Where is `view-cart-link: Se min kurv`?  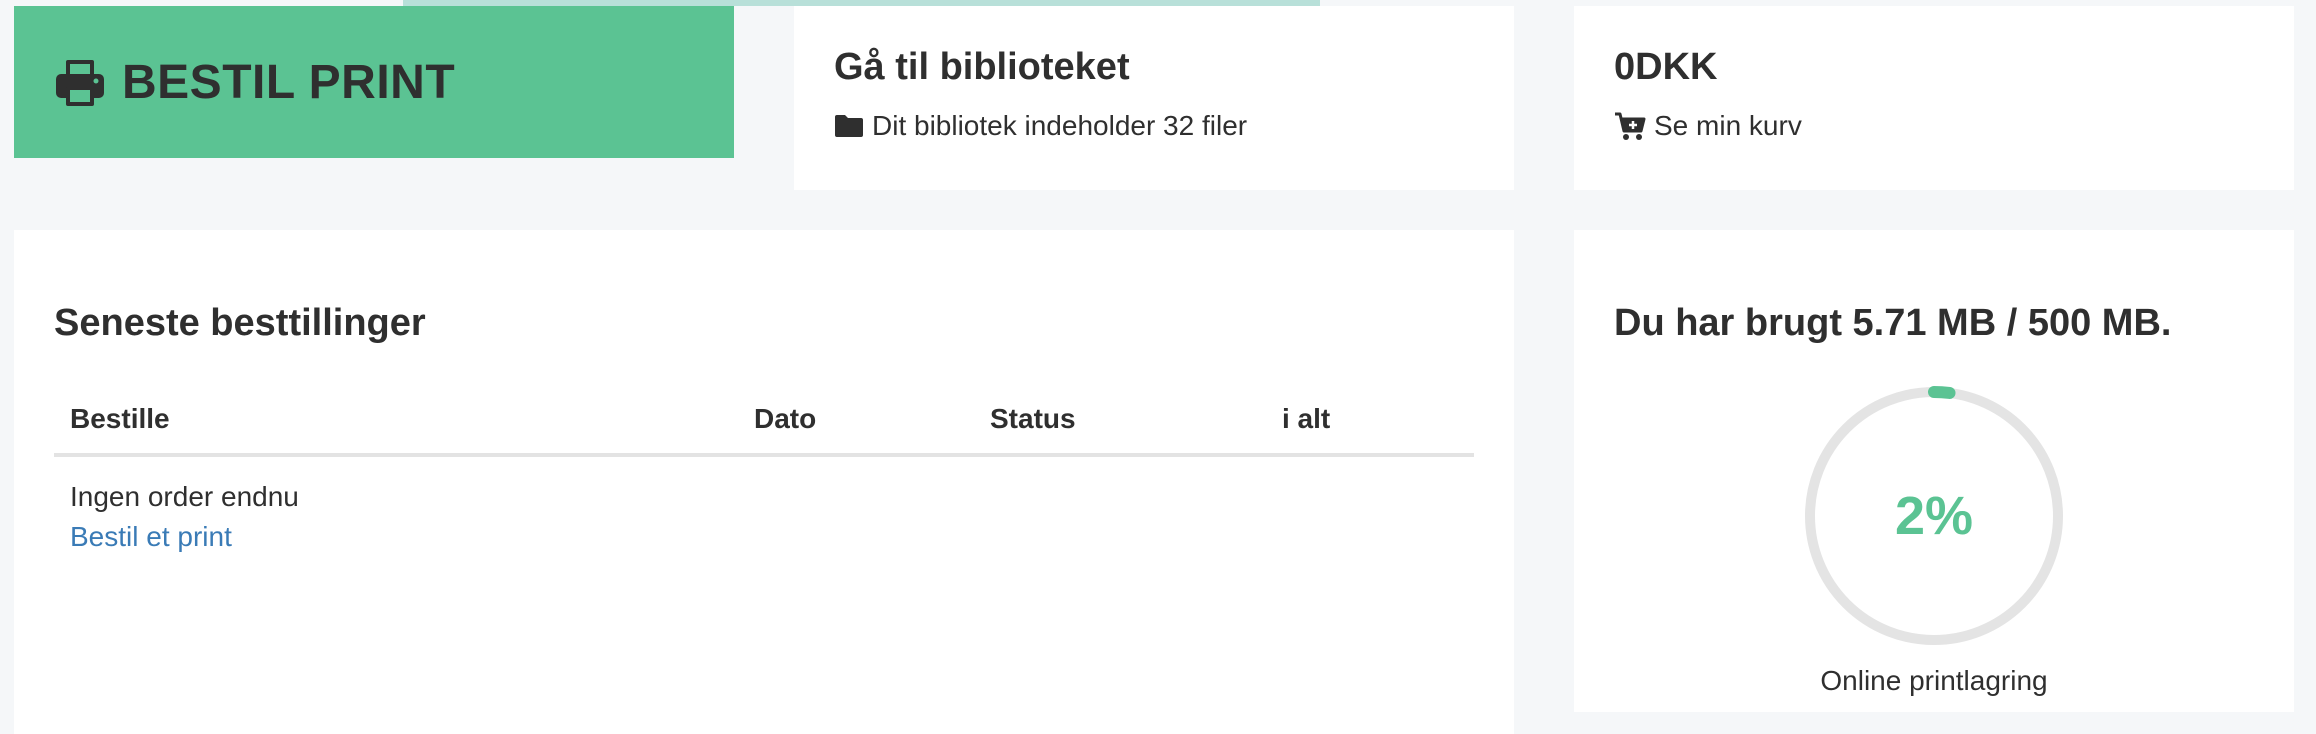
view-cart-link: Se min kurv is located at coordinates (1934, 126).